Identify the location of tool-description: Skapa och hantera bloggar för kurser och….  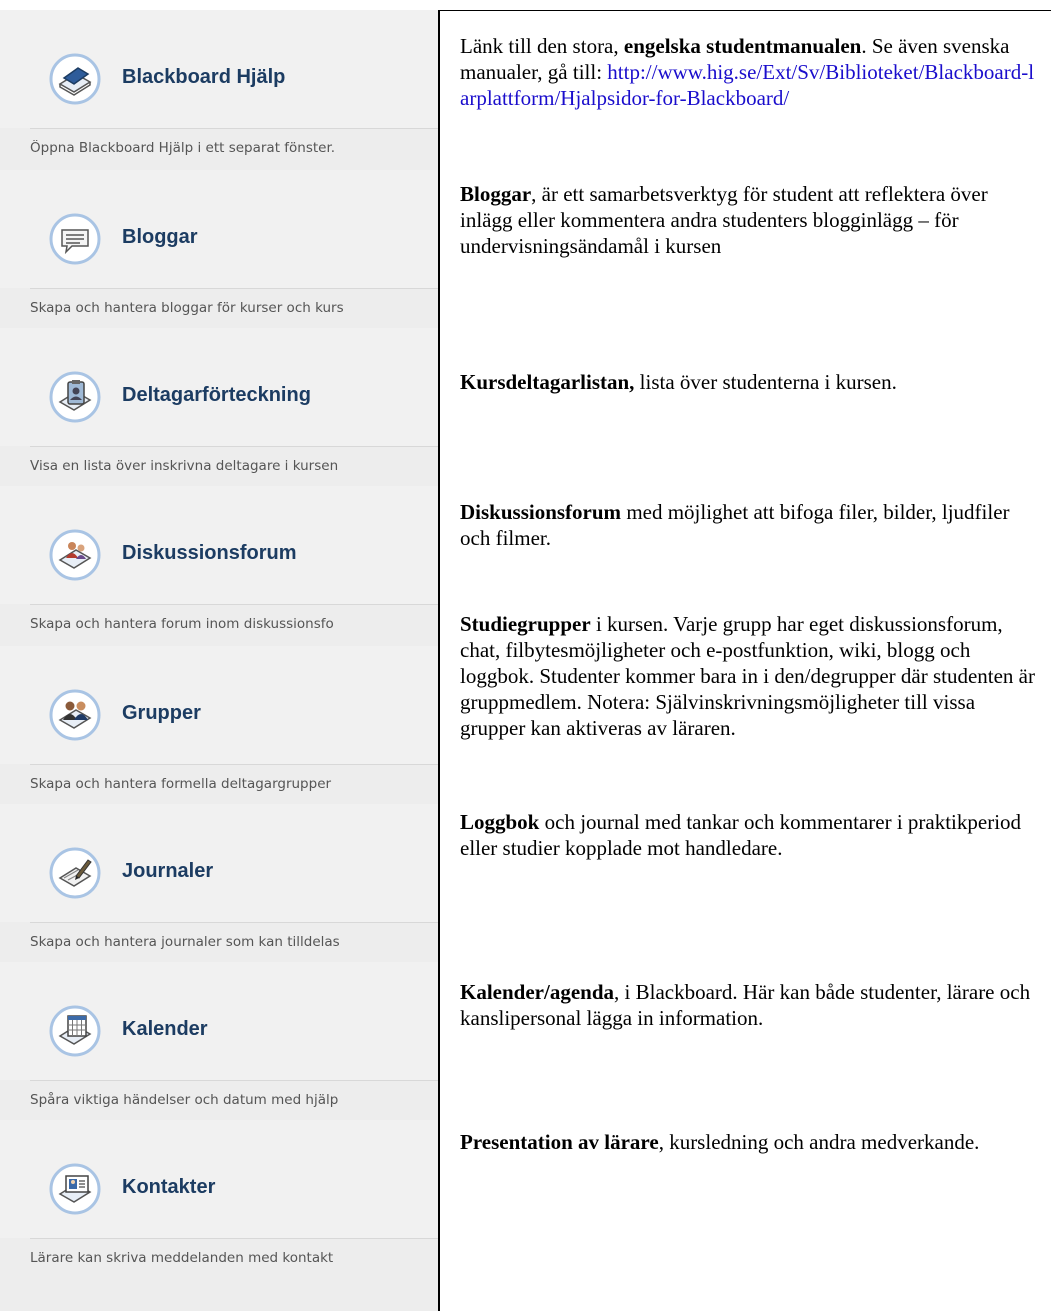
(187, 308).